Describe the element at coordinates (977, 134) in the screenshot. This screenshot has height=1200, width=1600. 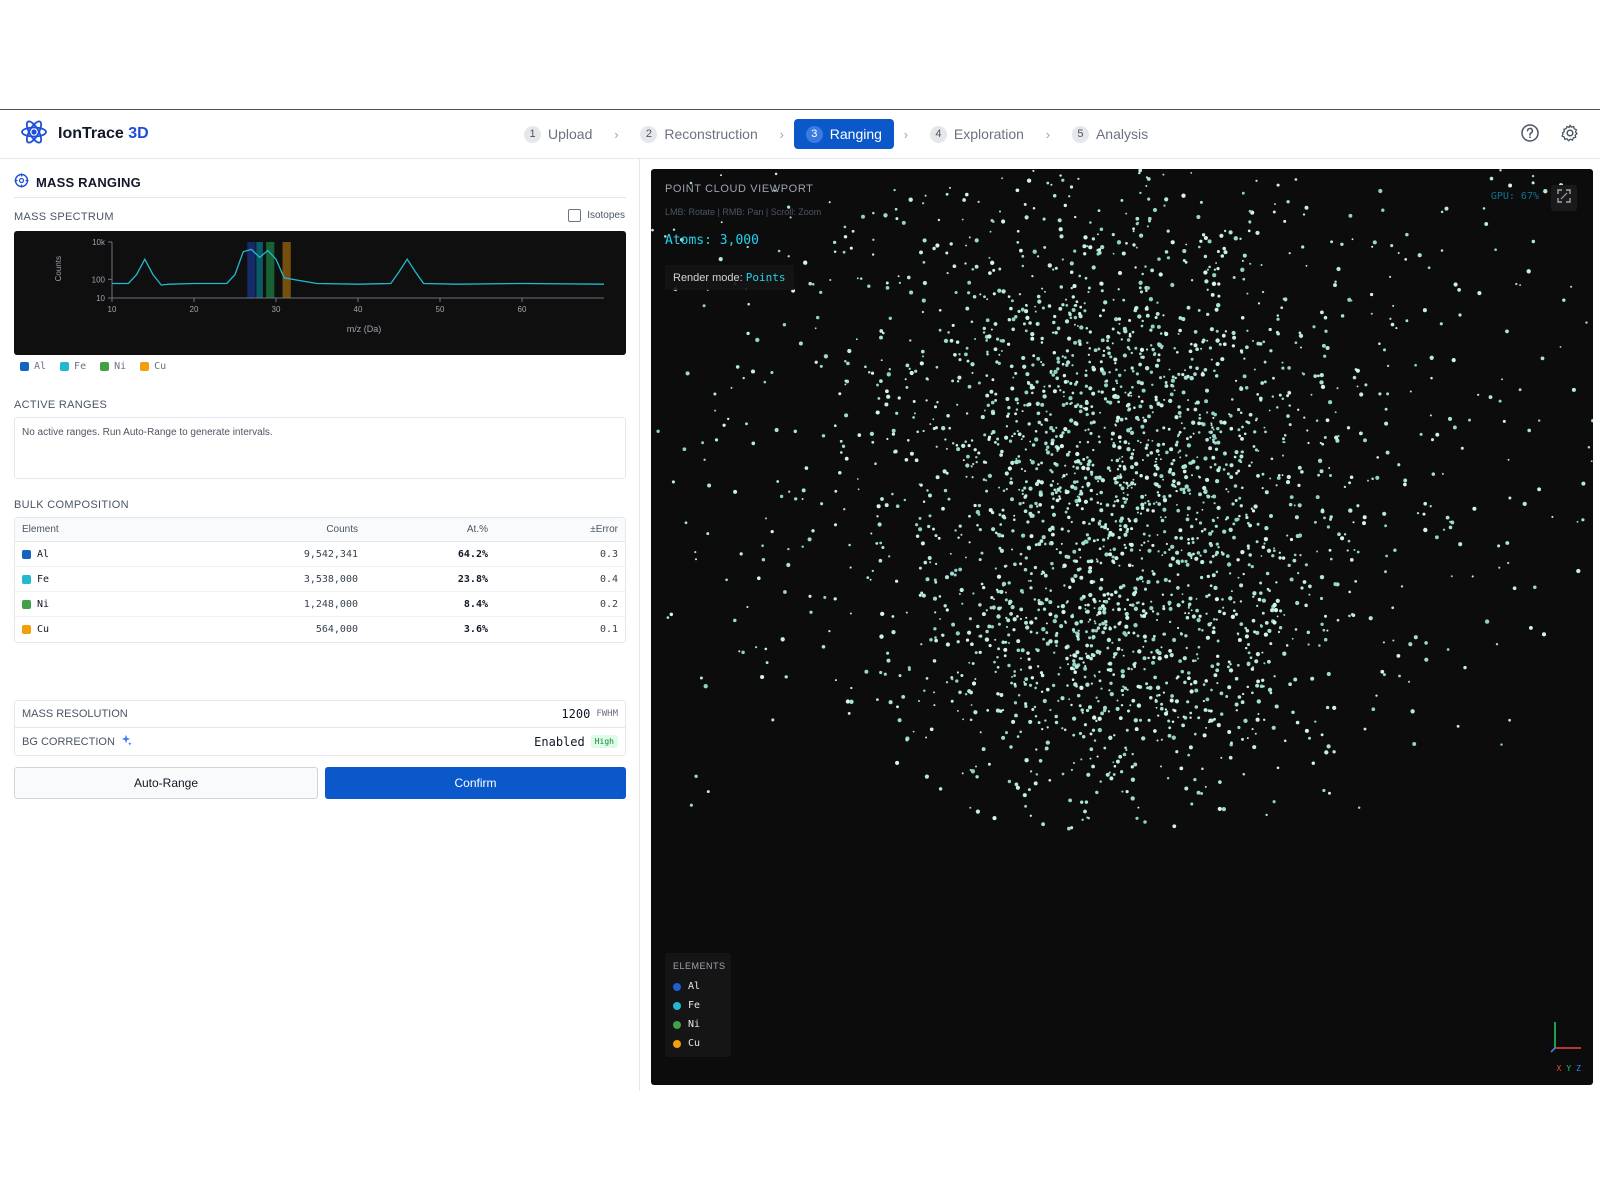
I see `step-exploration: 4 Exploration` at that location.